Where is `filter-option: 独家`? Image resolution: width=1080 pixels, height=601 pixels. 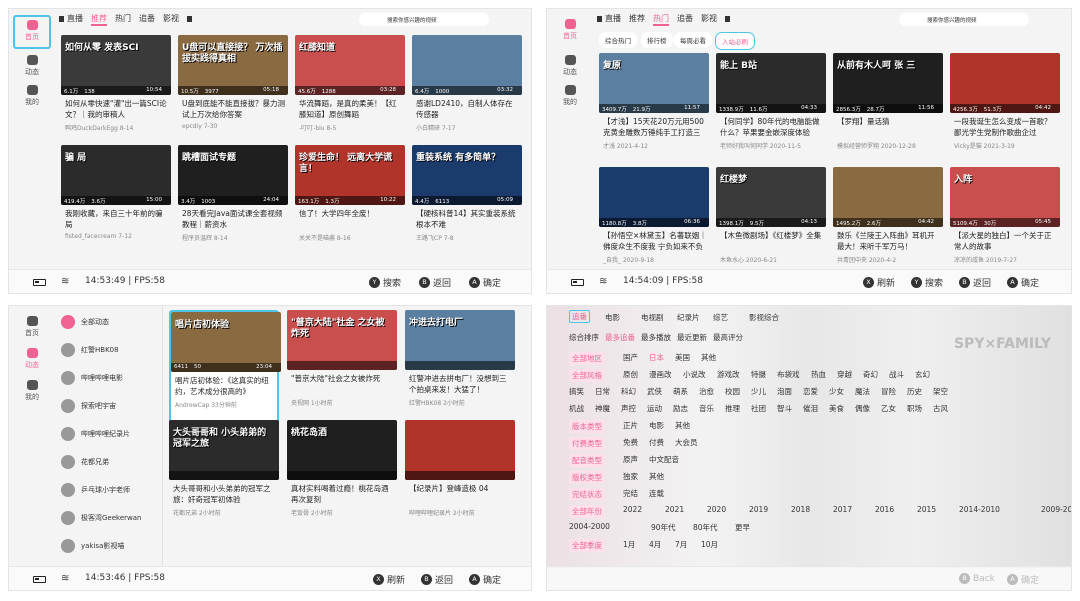 filter-option: 独家 is located at coordinates (630, 476).